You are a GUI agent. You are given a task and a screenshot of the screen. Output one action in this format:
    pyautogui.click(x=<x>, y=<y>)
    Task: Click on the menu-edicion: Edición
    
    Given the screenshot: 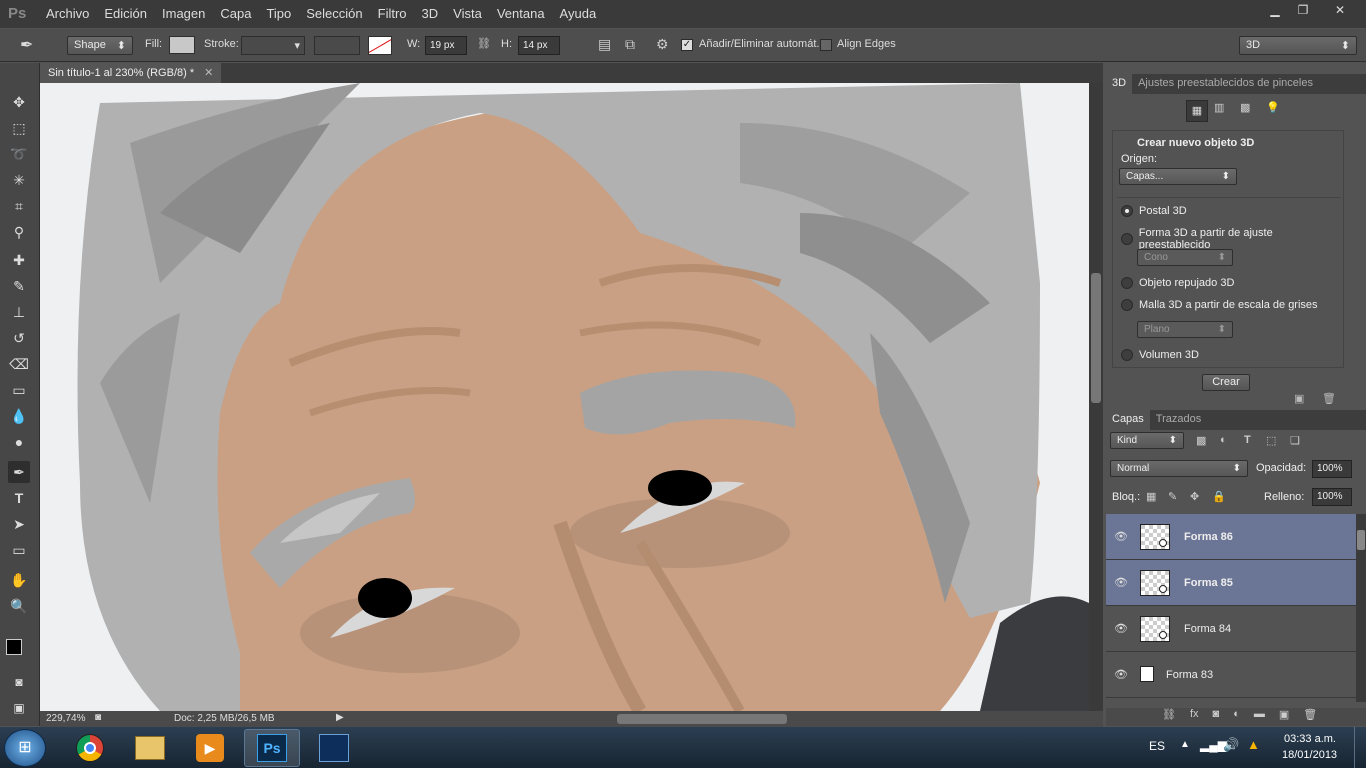 What is the action you would take?
    pyautogui.click(x=125, y=13)
    